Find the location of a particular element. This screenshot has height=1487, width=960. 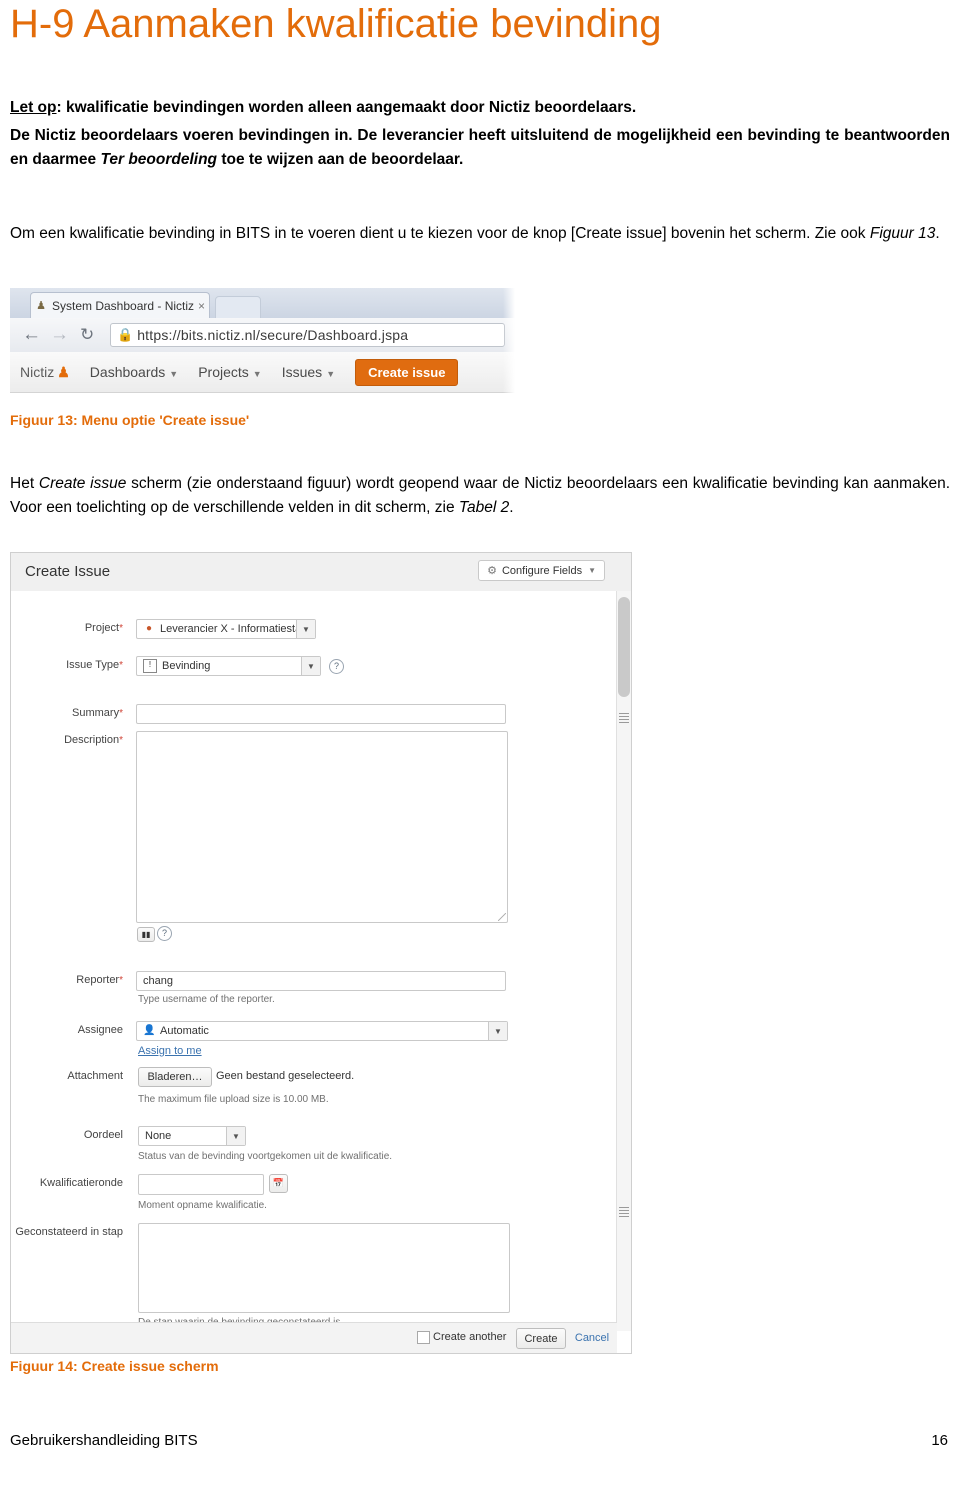

issue-type-icon: ! is located at coordinates (150, 666).